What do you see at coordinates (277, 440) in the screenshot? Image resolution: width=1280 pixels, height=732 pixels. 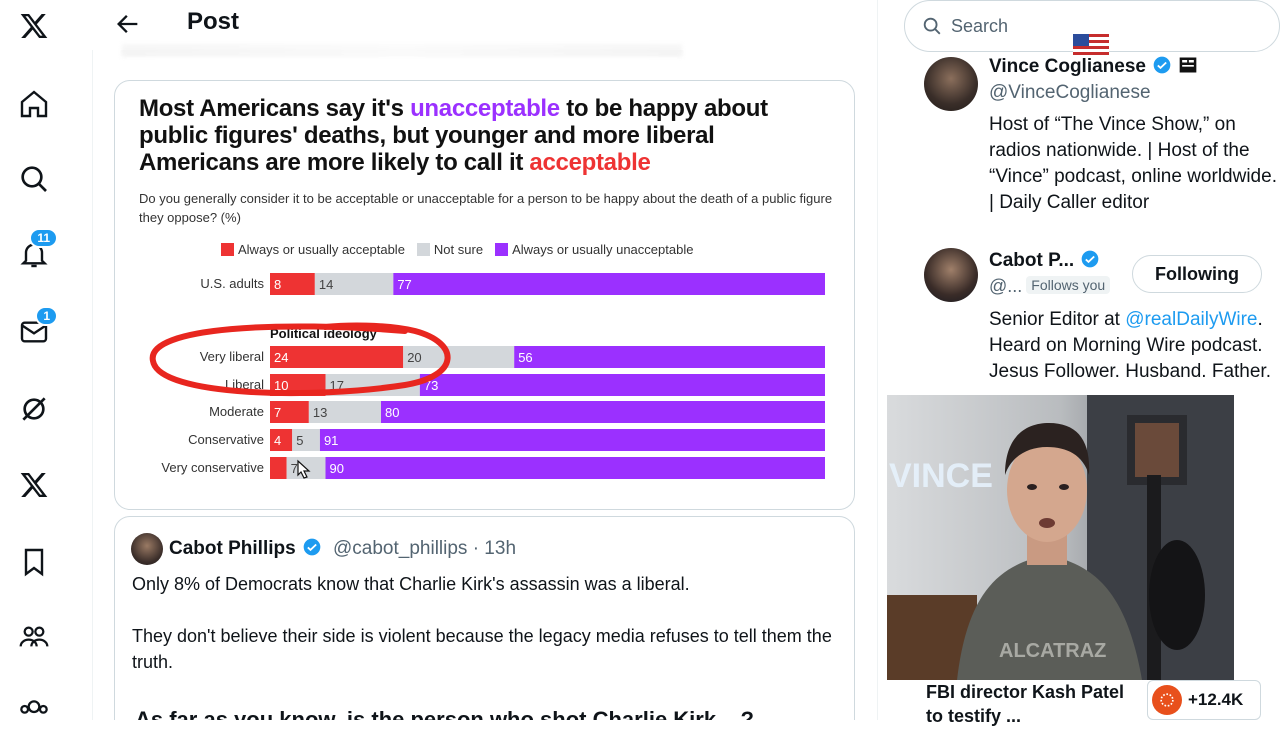 I see `data-label: 4` at bounding box center [277, 440].